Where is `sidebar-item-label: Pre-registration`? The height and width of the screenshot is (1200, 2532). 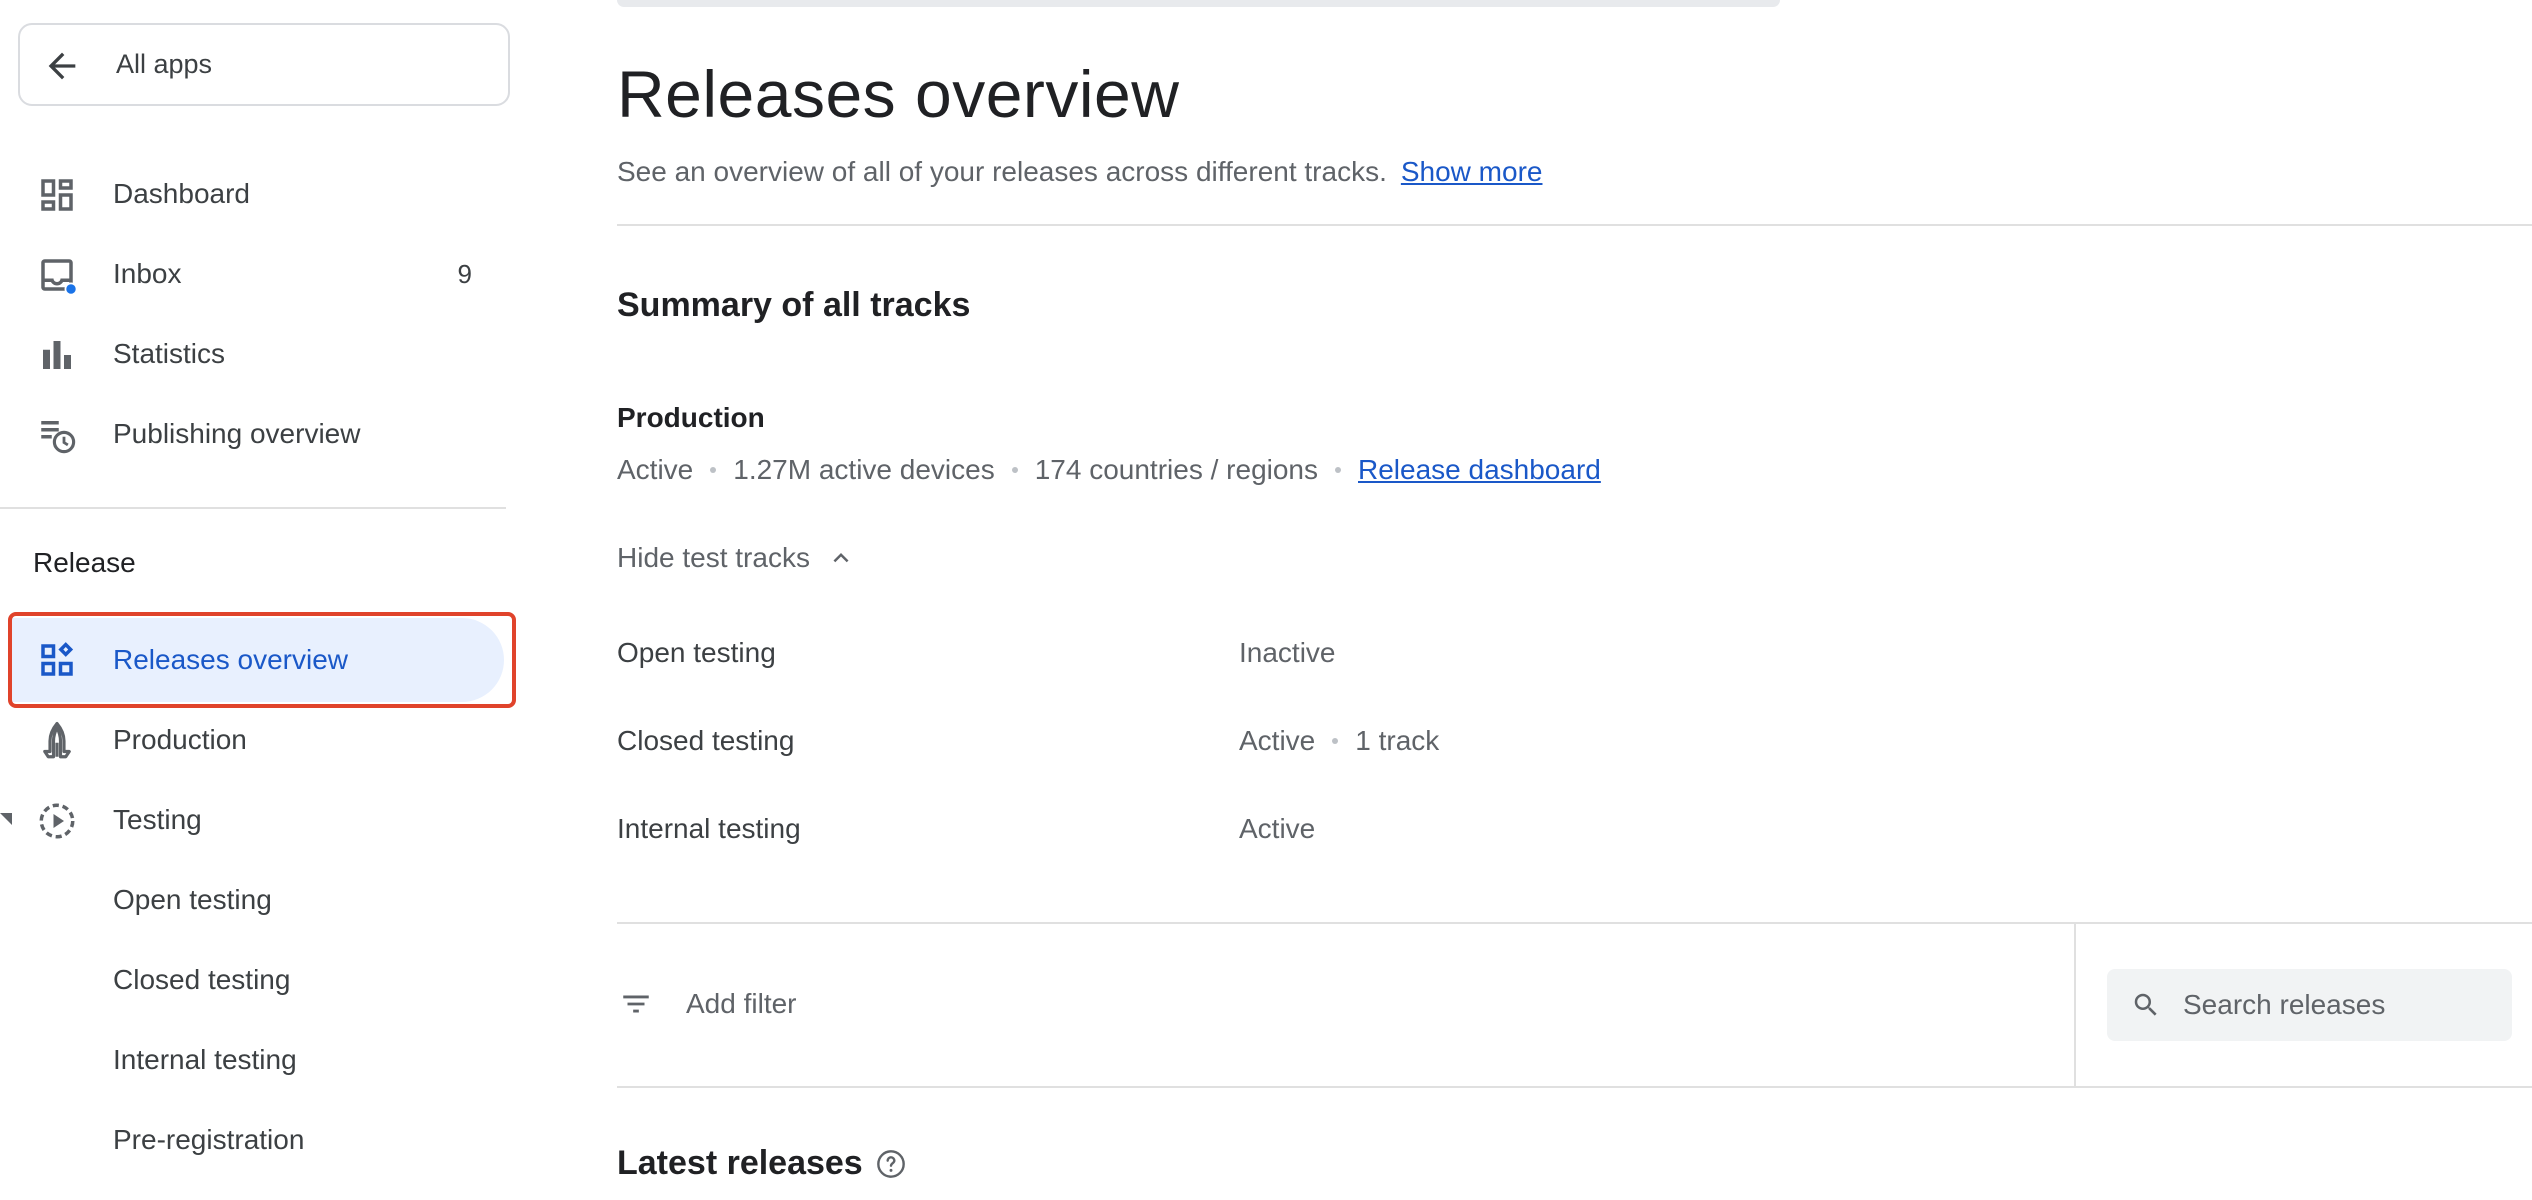 sidebar-item-label: Pre-registration is located at coordinates (209, 1139).